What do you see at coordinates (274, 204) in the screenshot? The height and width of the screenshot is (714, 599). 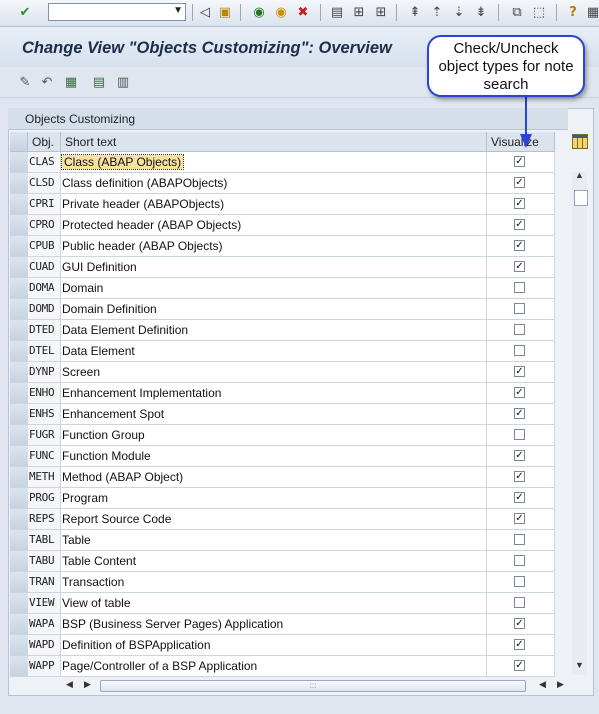 I see `short-text-cell: Private header (ABAPObjects)` at bounding box center [274, 204].